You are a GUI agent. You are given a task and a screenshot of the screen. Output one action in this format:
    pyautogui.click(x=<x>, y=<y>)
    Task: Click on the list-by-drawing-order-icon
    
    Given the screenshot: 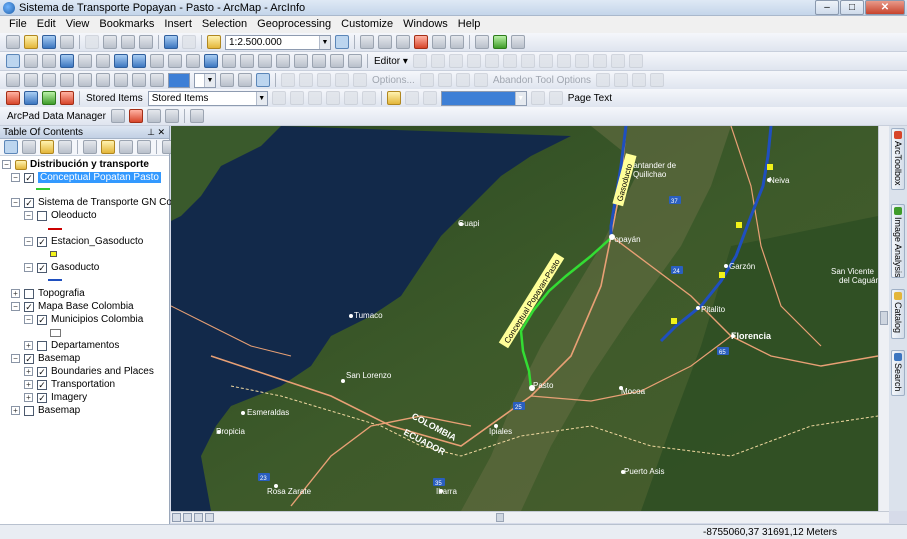 What is the action you would take?
    pyautogui.click(x=11, y=147)
    